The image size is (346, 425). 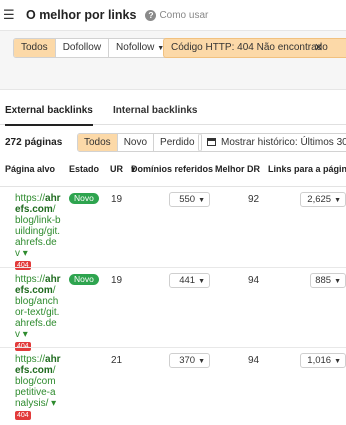 I want to click on col-pagina-alvo: Página alvo, so click(x=30, y=169).